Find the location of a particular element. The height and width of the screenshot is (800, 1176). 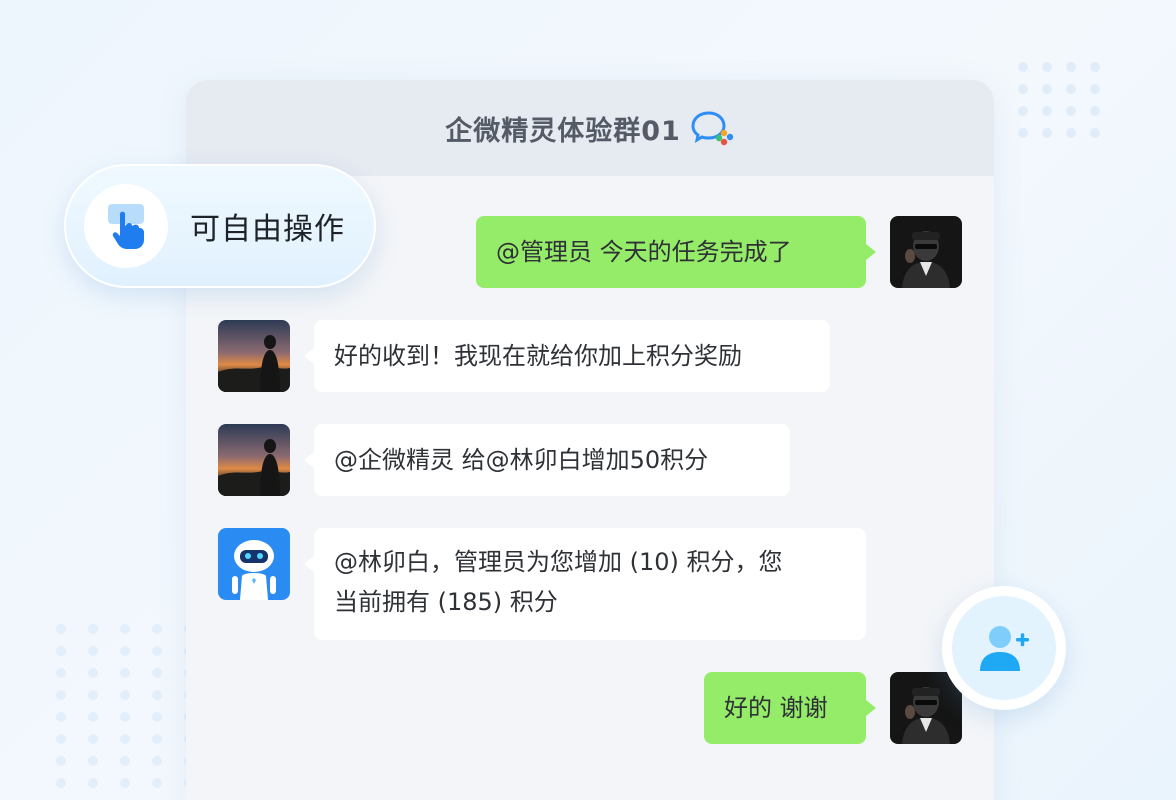

message-bubble-other: @企微精灵 给@林卯白增加50积分 is located at coordinates (547, 460).